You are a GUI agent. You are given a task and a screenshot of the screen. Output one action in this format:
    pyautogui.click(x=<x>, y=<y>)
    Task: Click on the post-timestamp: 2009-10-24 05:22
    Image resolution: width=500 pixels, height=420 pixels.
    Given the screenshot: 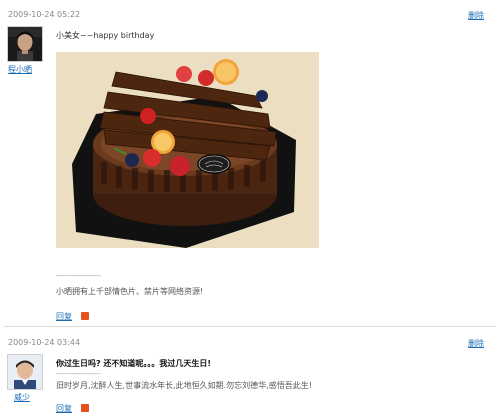 What is the action you would take?
    pyautogui.click(x=44, y=14)
    